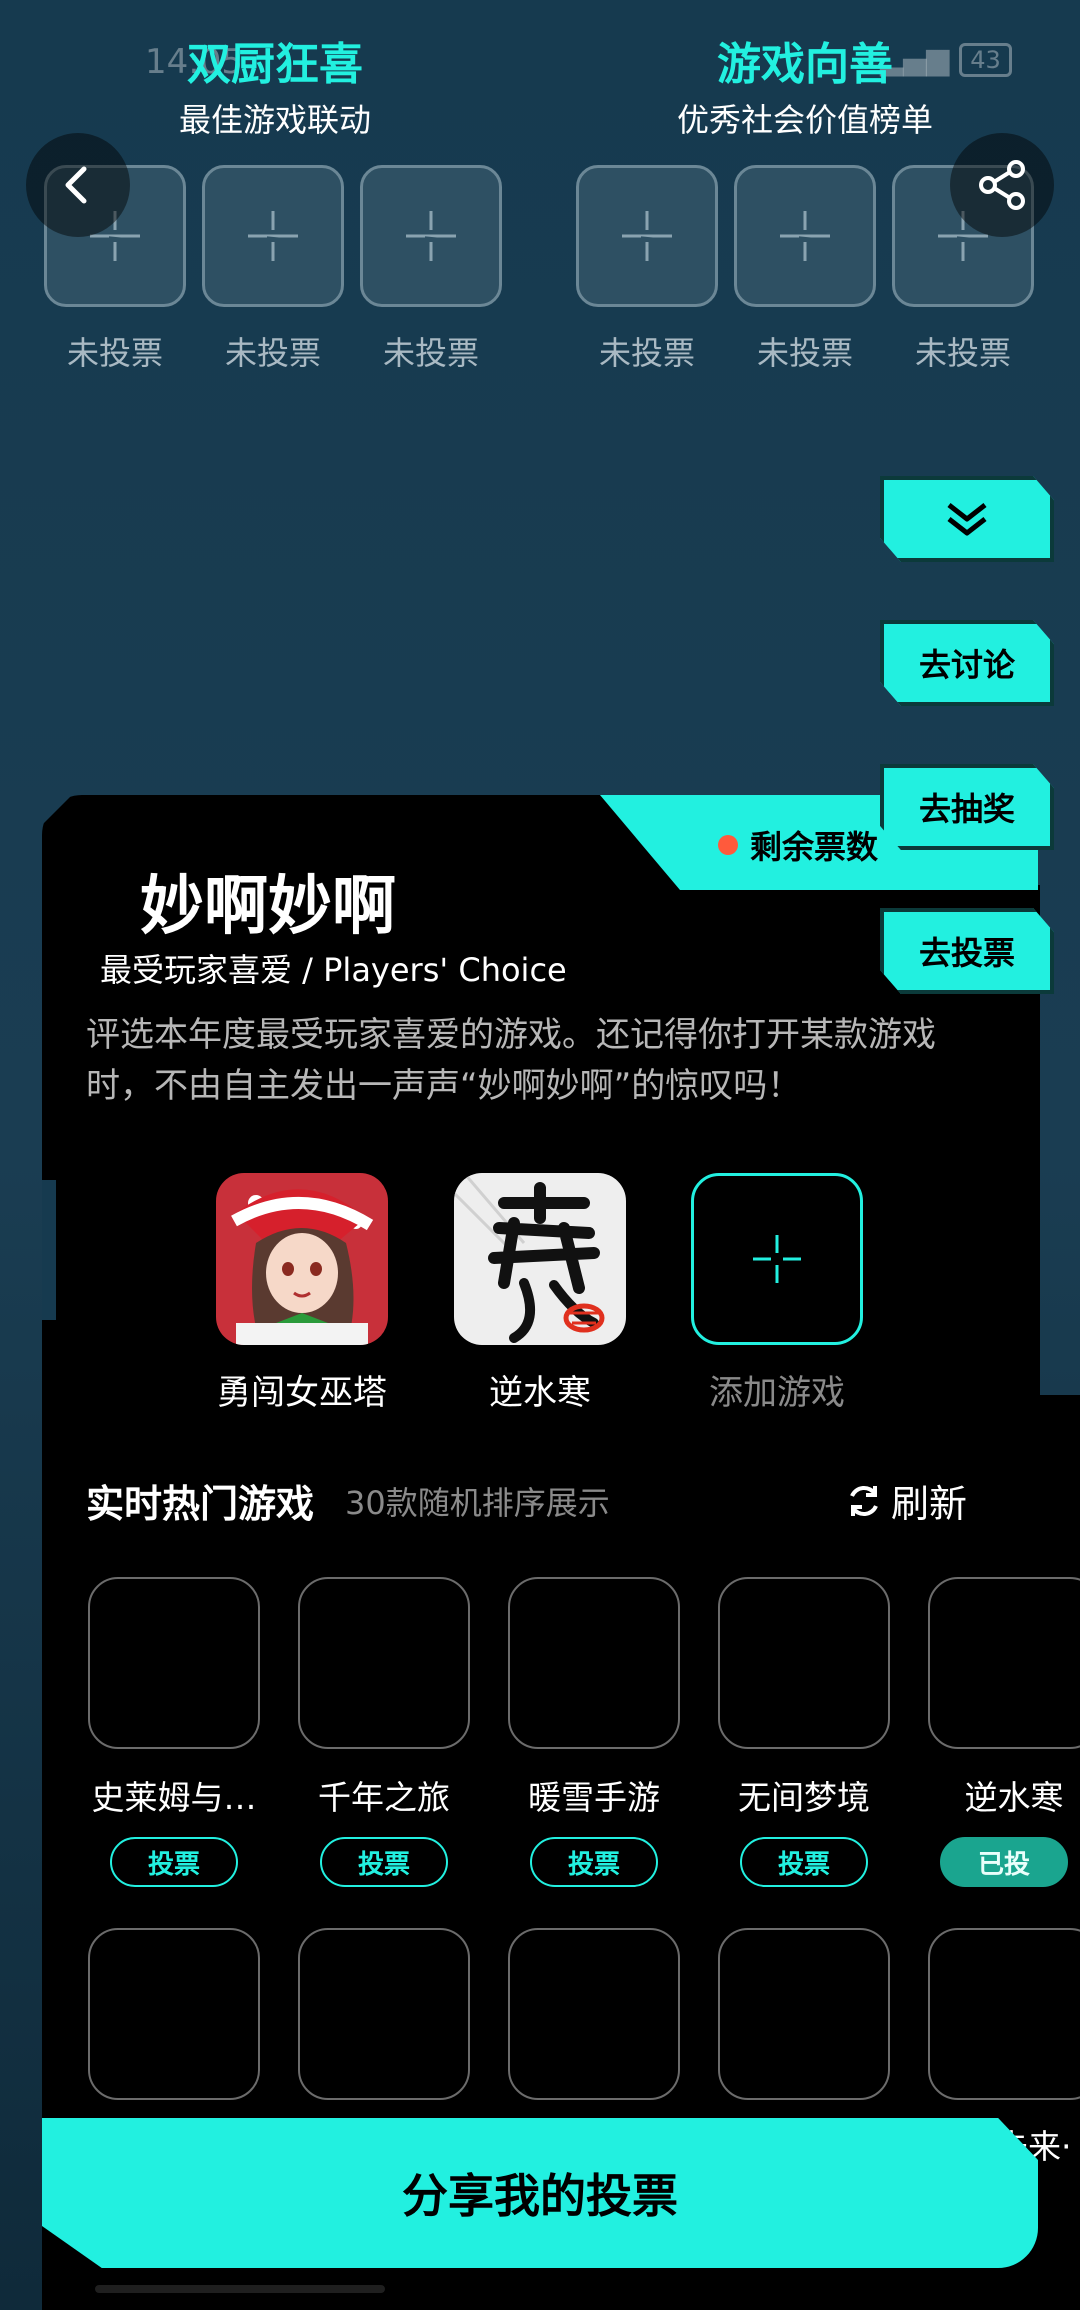 The image size is (1080, 2310). Describe the element at coordinates (805, 64) in the screenshot. I see `category-title-2: 游戏向善` at that location.